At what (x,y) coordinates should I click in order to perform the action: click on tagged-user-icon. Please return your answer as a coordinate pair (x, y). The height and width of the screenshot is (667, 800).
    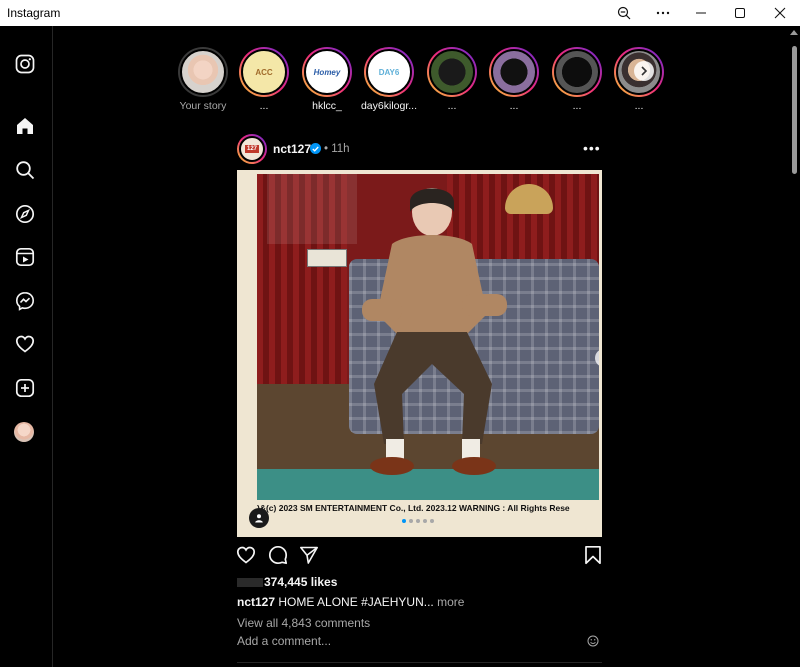
    Looking at the image, I should click on (259, 518).